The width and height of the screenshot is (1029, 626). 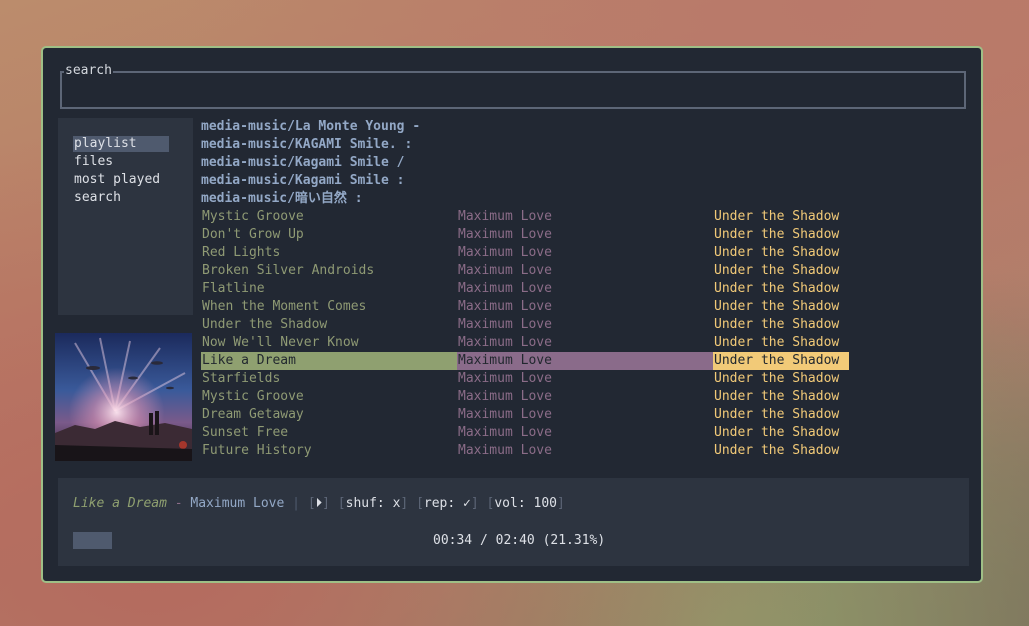 What do you see at coordinates (280, 342) in the screenshot?
I see `track-title: Now We'll Never Know` at bounding box center [280, 342].